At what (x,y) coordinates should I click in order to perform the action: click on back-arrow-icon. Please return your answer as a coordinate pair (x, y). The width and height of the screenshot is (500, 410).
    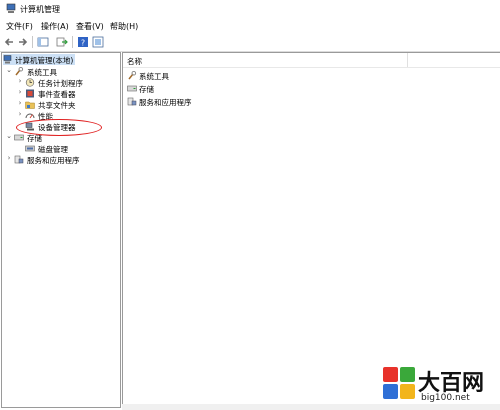
    Looking at the image, I should click on (9, 42).